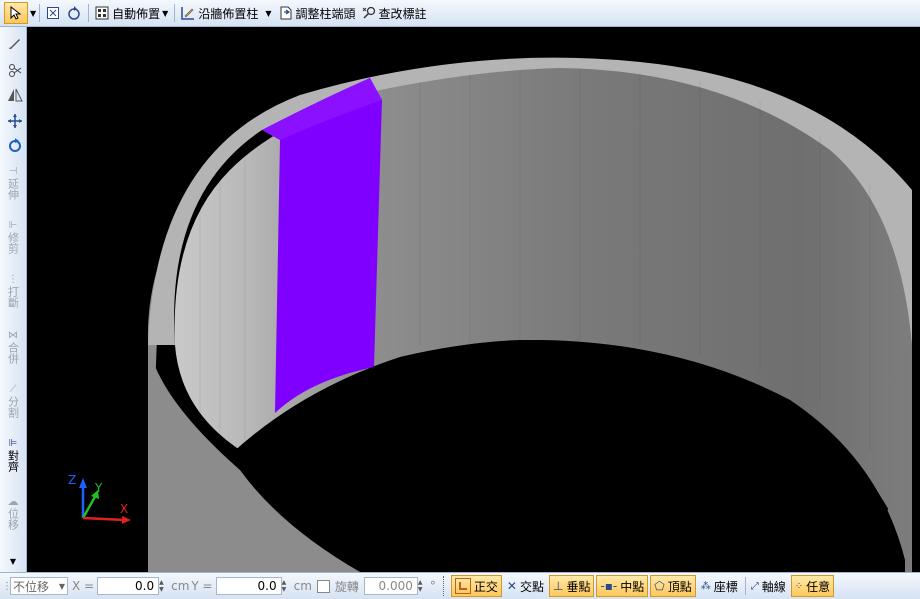 This screenshot has height=599, width=920. Describe the element at coordinates (128, 586) in the screenshot. I see `x-value-input: 0.0` at that location.